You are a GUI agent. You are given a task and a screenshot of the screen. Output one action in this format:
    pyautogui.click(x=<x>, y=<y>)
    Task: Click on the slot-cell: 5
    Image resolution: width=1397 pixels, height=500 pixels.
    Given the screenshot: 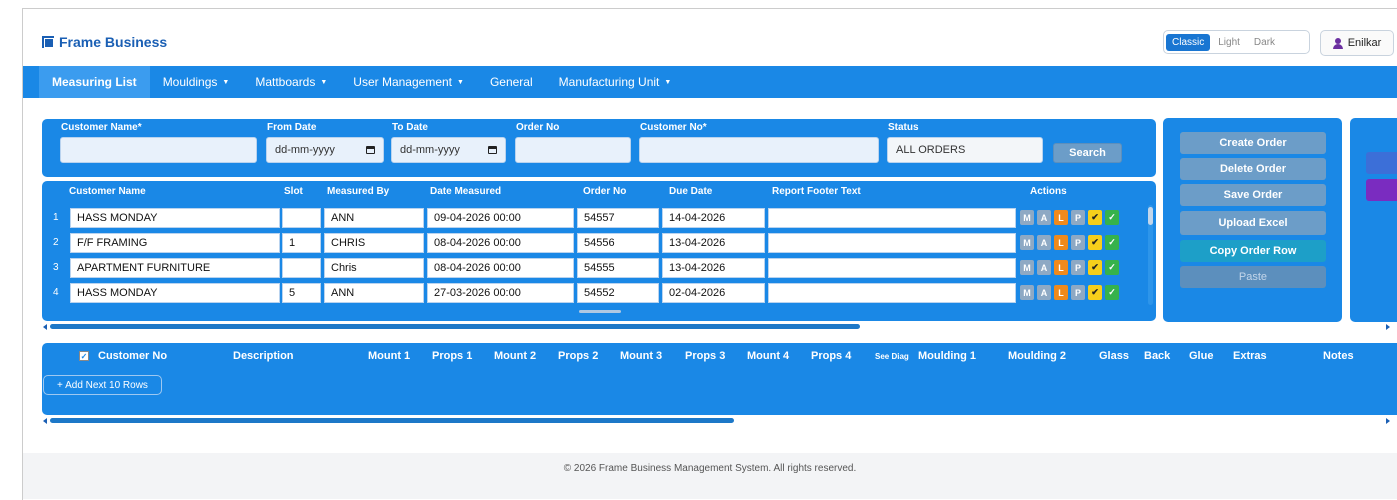 What is the action you would take?
    pyautogui.click(x=301, y=293)
    